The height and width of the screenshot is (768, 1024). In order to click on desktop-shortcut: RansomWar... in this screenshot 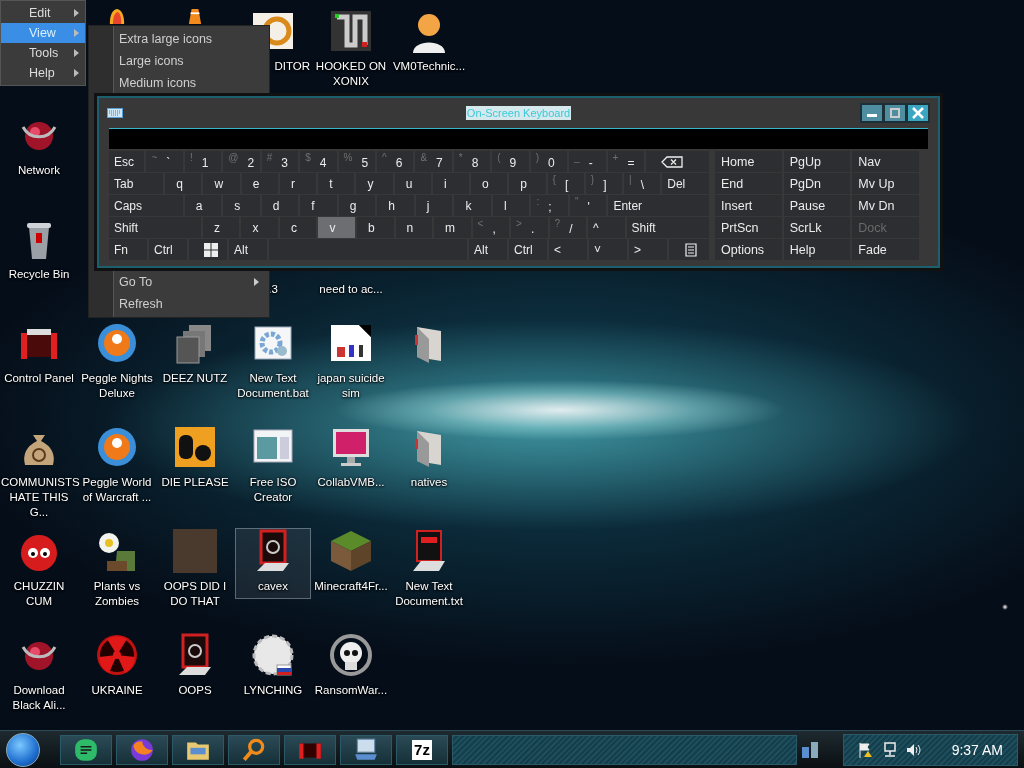, I will do `click(351, 667)`.